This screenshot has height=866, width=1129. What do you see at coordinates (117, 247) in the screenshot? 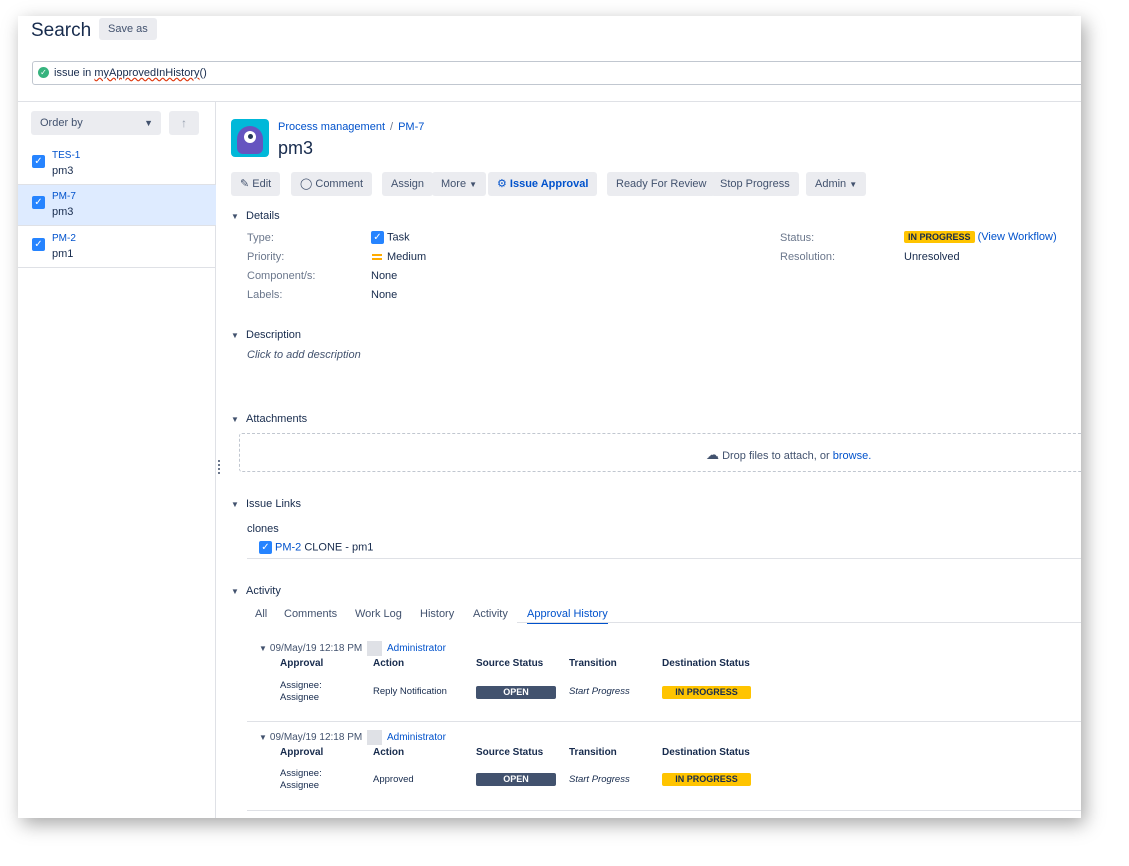
I see `issue-list-item: ✓ PM-2 pm1` at bounding box center [117, 247].